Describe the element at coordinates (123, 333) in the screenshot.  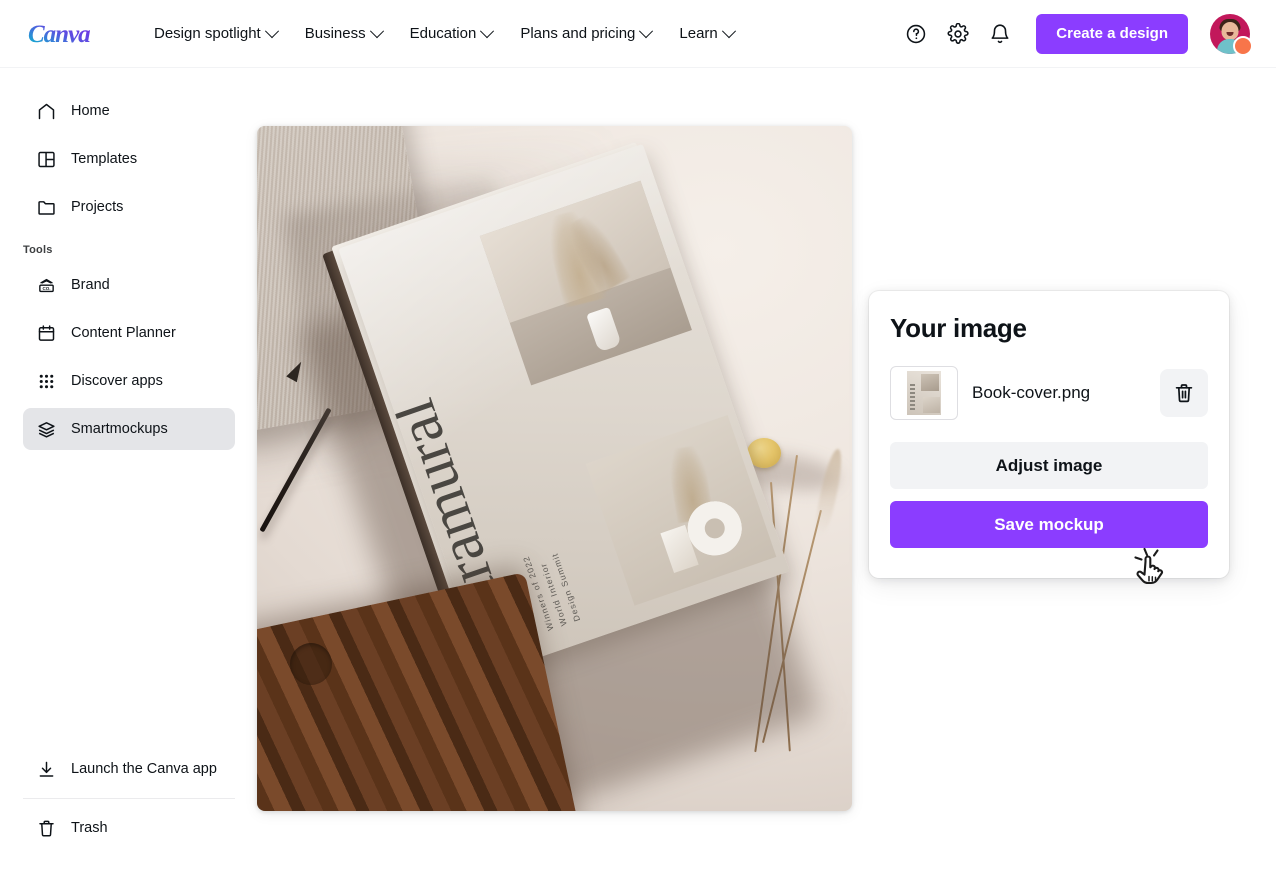
I see `sidebar-item-label: Content Planner` at that location.